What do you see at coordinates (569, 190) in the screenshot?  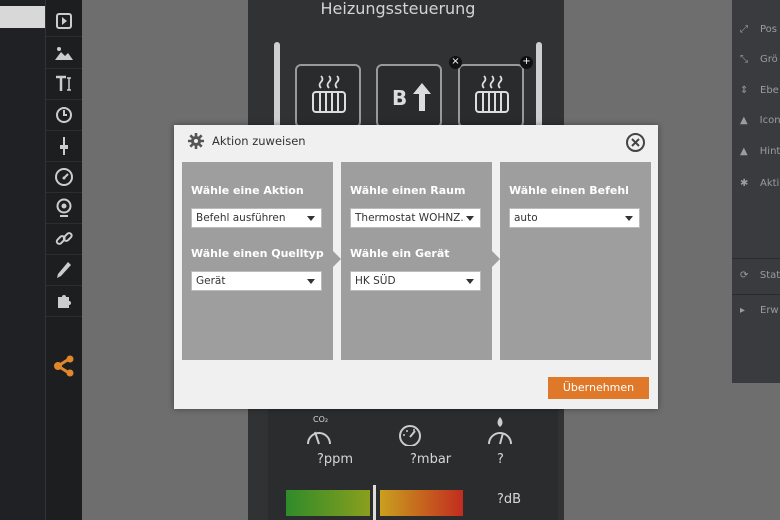 I see `command-label: Wähle einen Befehl` at bounding box center [569, 190].